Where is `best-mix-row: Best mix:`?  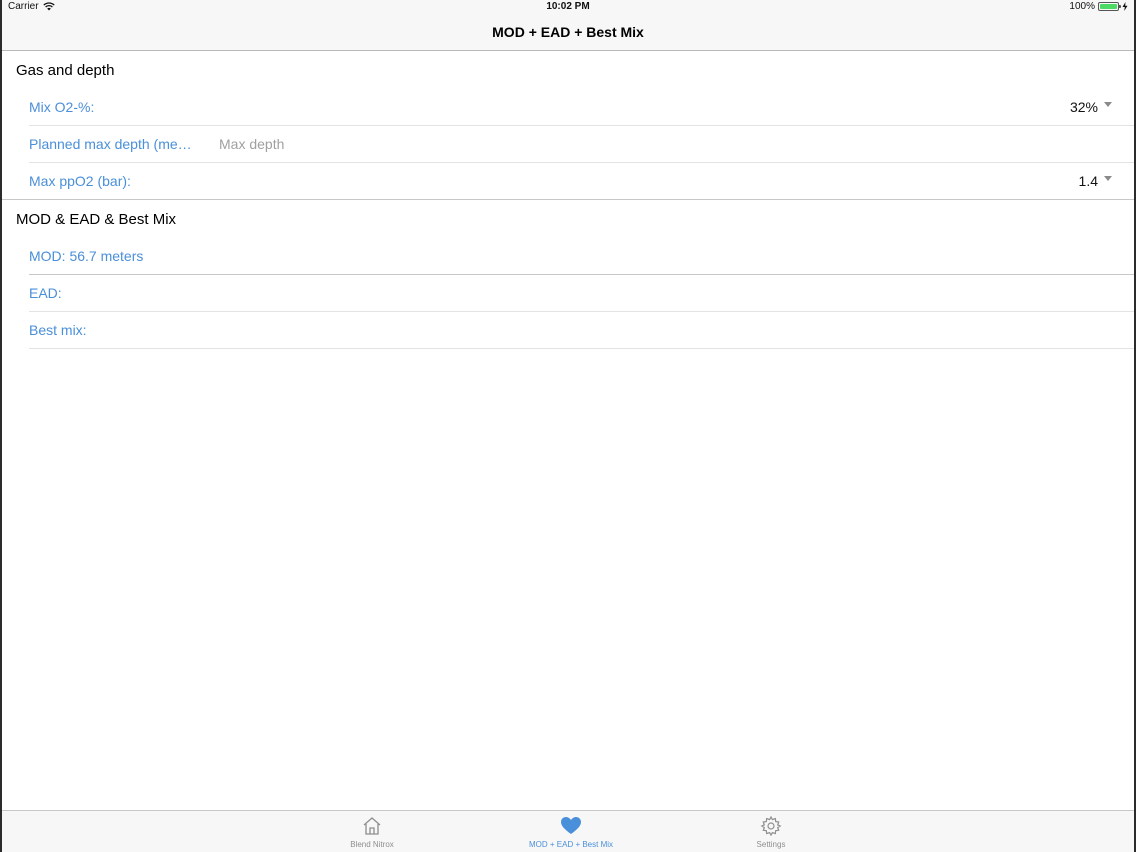 best-mix-row: Best mix: is located at coordinates (581, 330).